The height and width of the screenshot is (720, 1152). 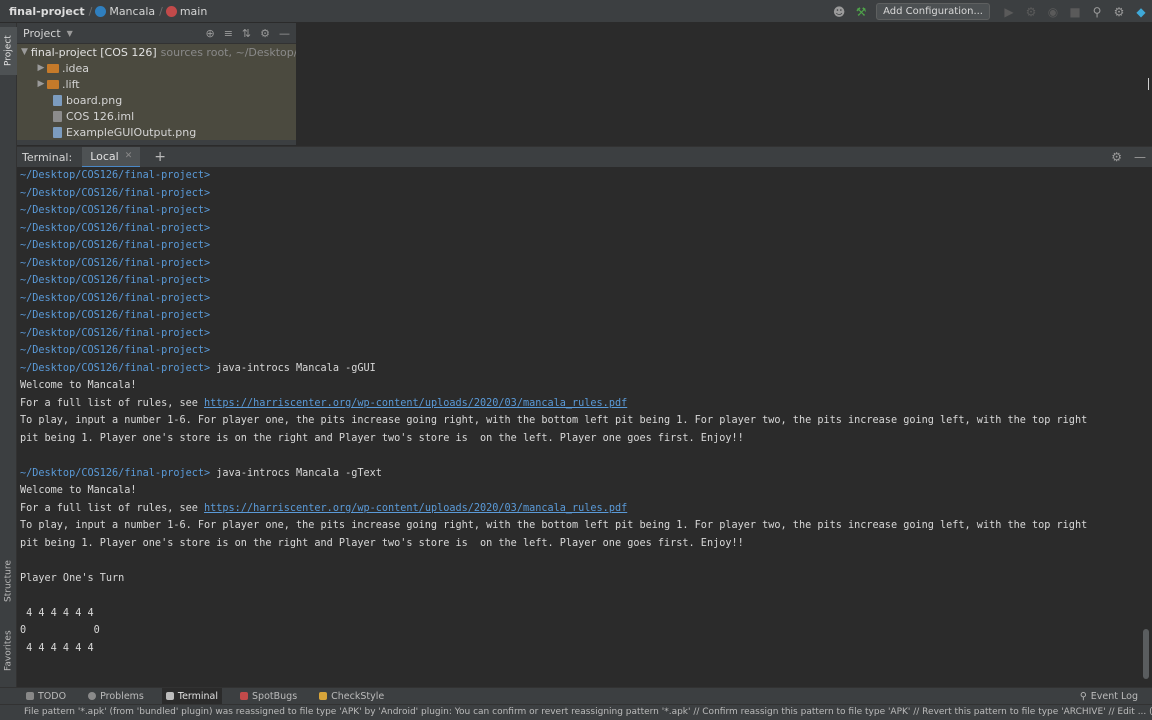 What do you see at coordinates (209, 33) in the screenshot?
I see `locate-icon: ⊕` at bounding box center [209, 33].